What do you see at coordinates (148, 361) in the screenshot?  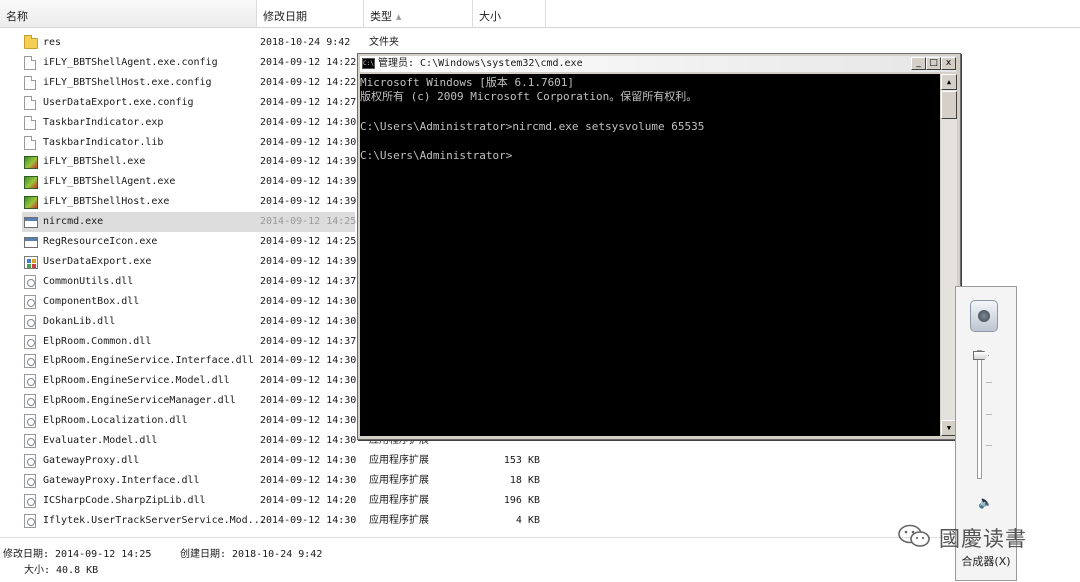 I see `file-name: ElpRoom.EngineService.Interface.dll` at bounding box center [148, 361].